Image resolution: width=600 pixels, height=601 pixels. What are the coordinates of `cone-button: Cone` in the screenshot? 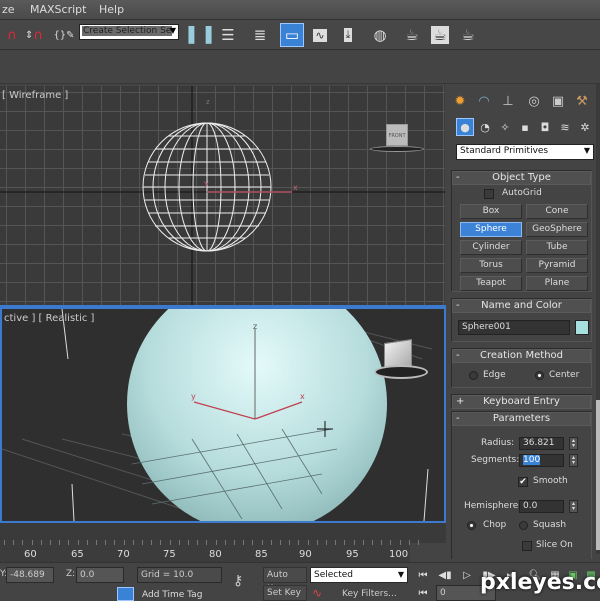 It's located at (557, 211).